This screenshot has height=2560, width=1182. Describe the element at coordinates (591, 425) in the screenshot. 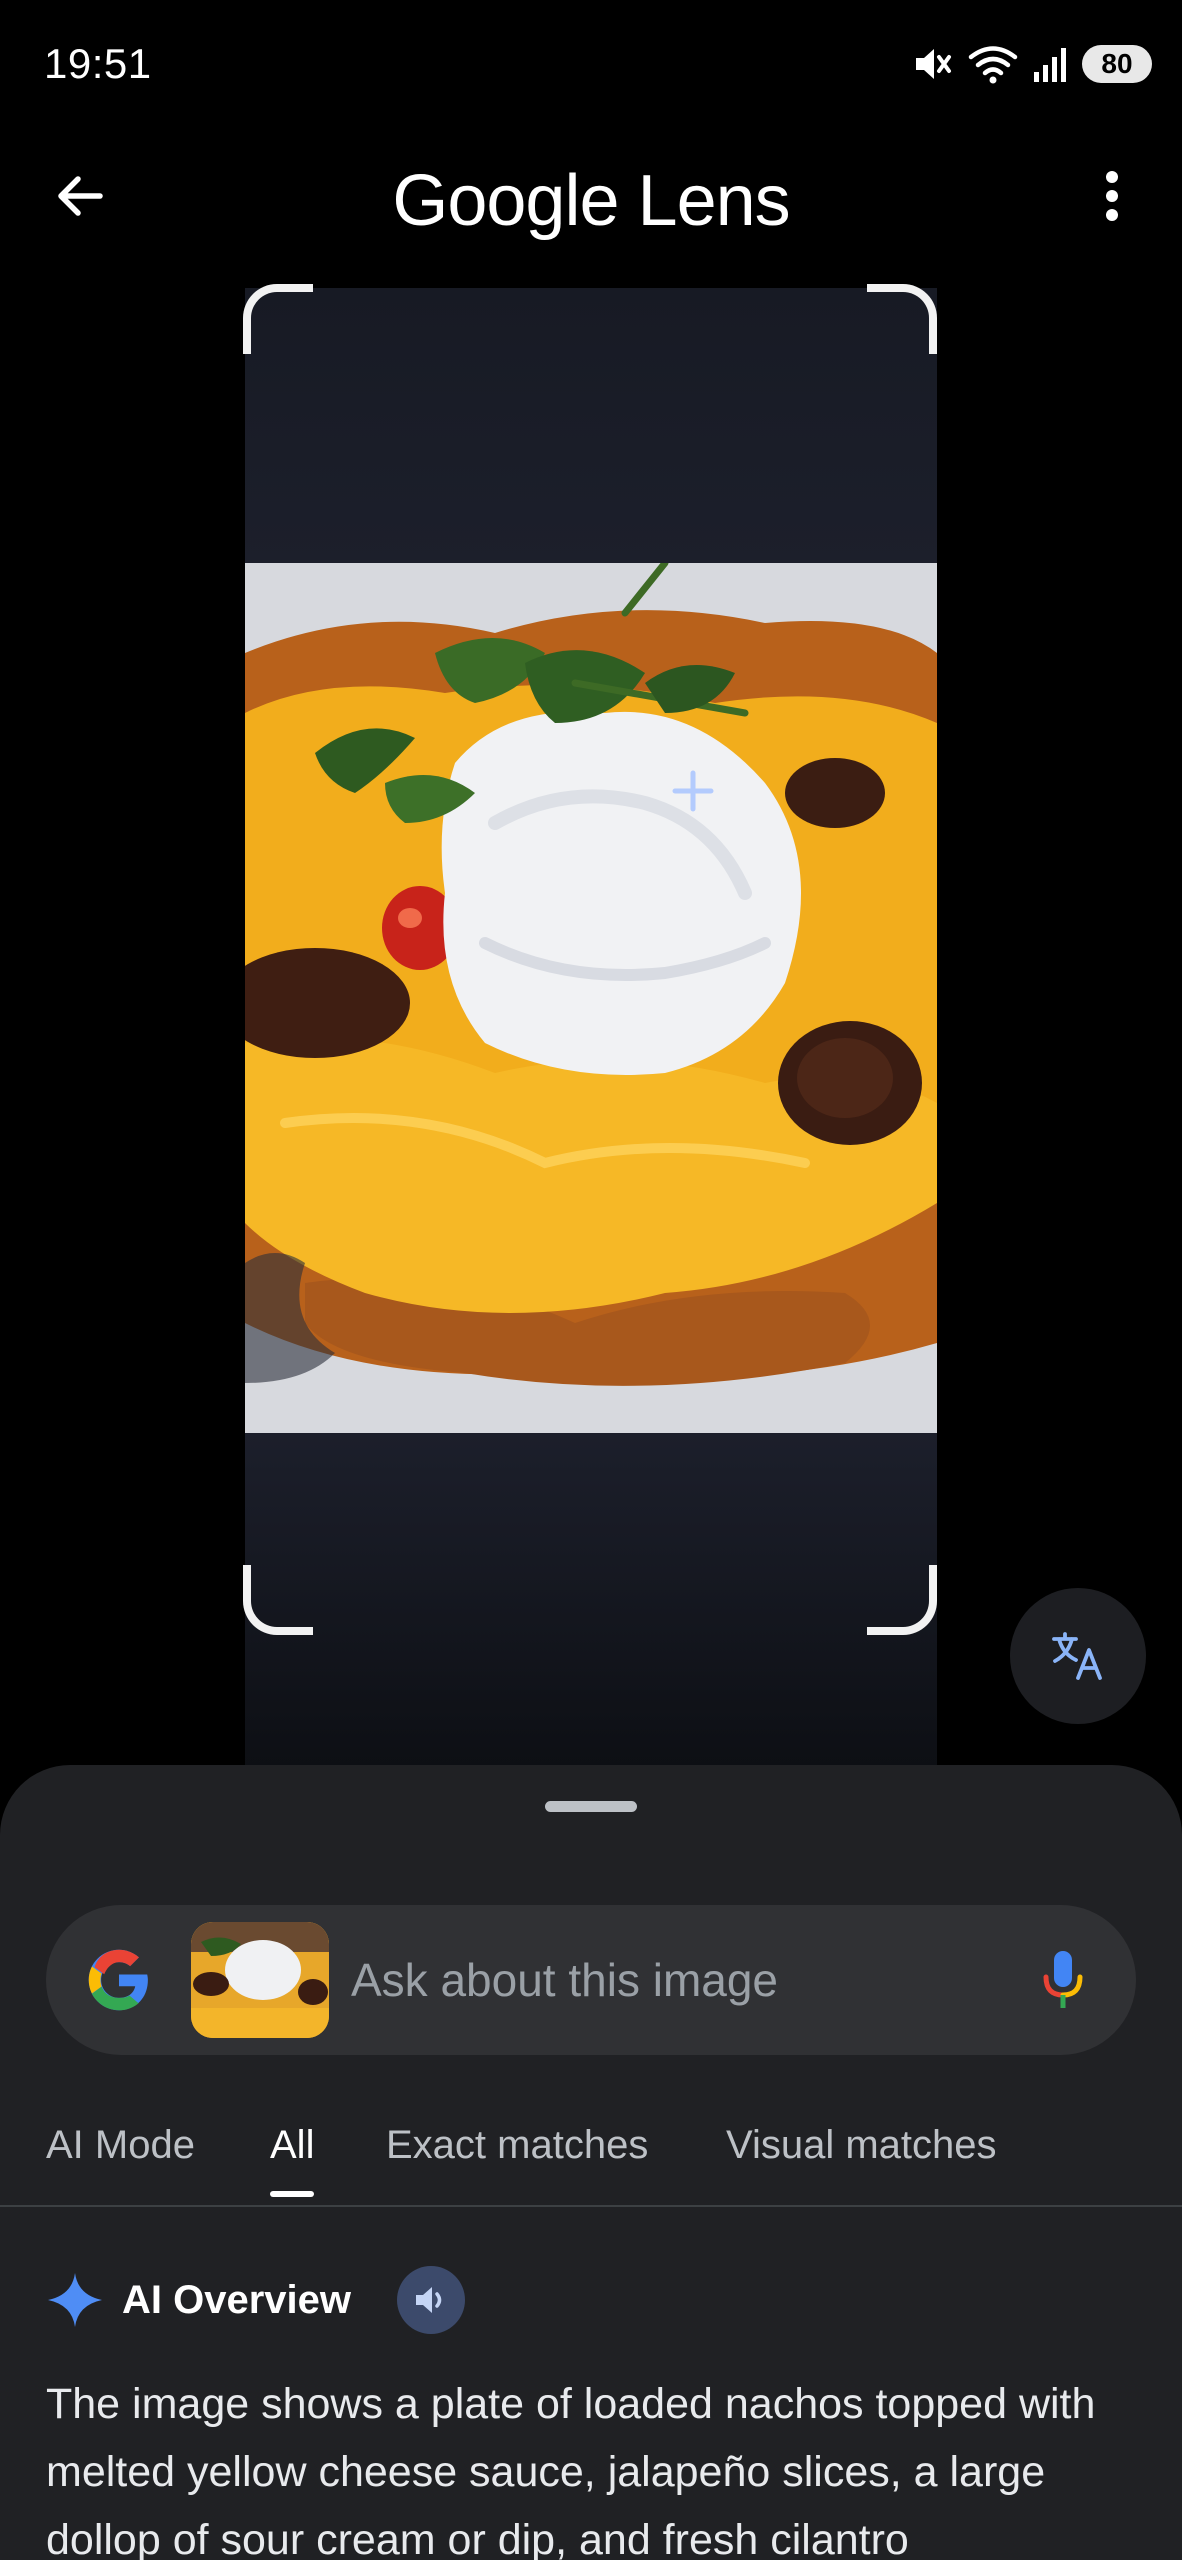

I see `background-top` at that location.